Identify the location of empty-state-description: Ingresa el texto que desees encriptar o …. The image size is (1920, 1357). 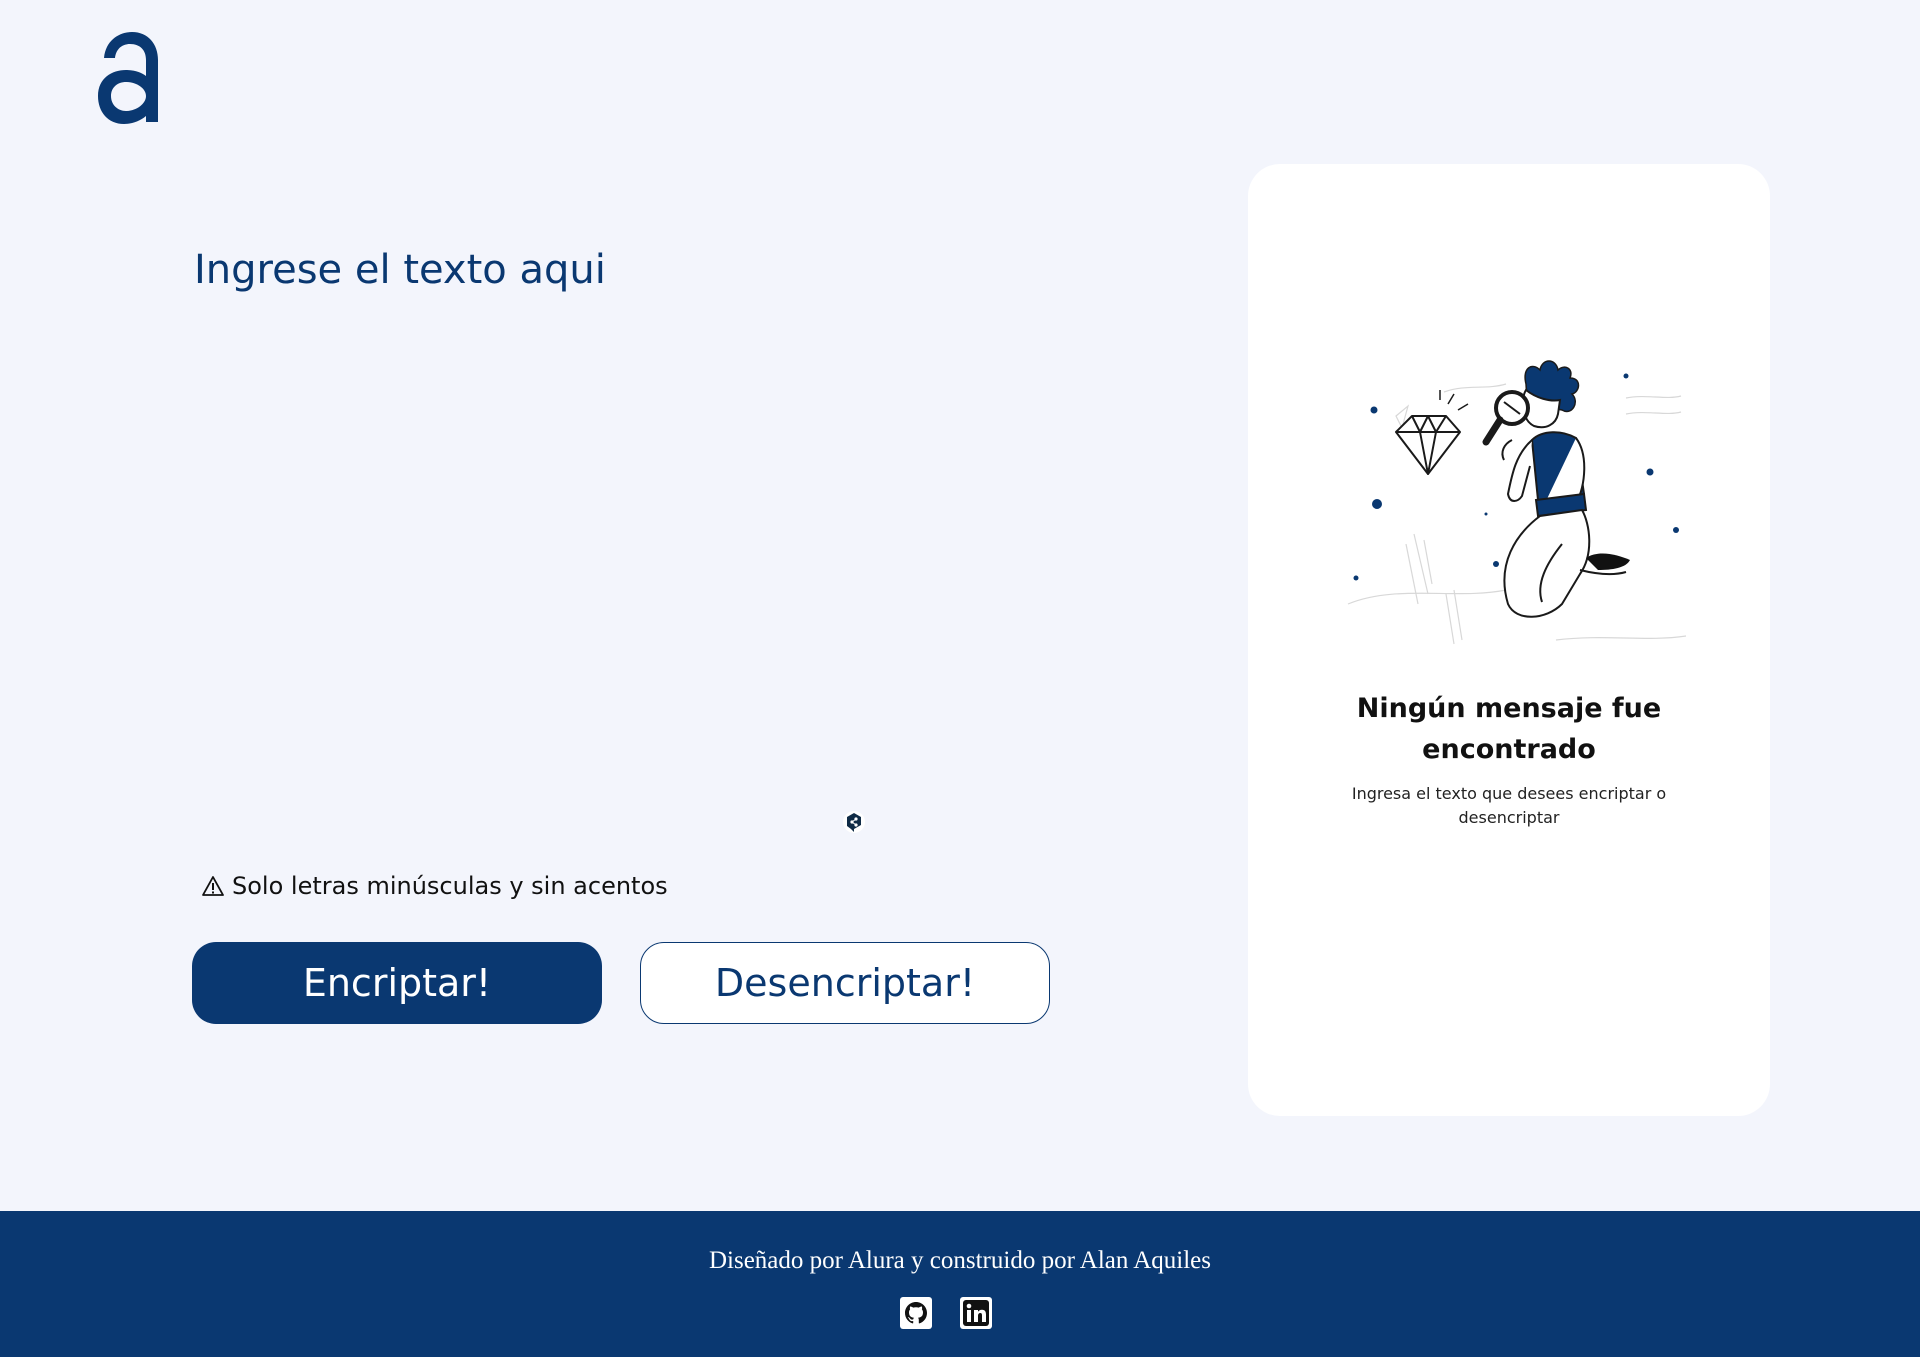
(1509, 805).